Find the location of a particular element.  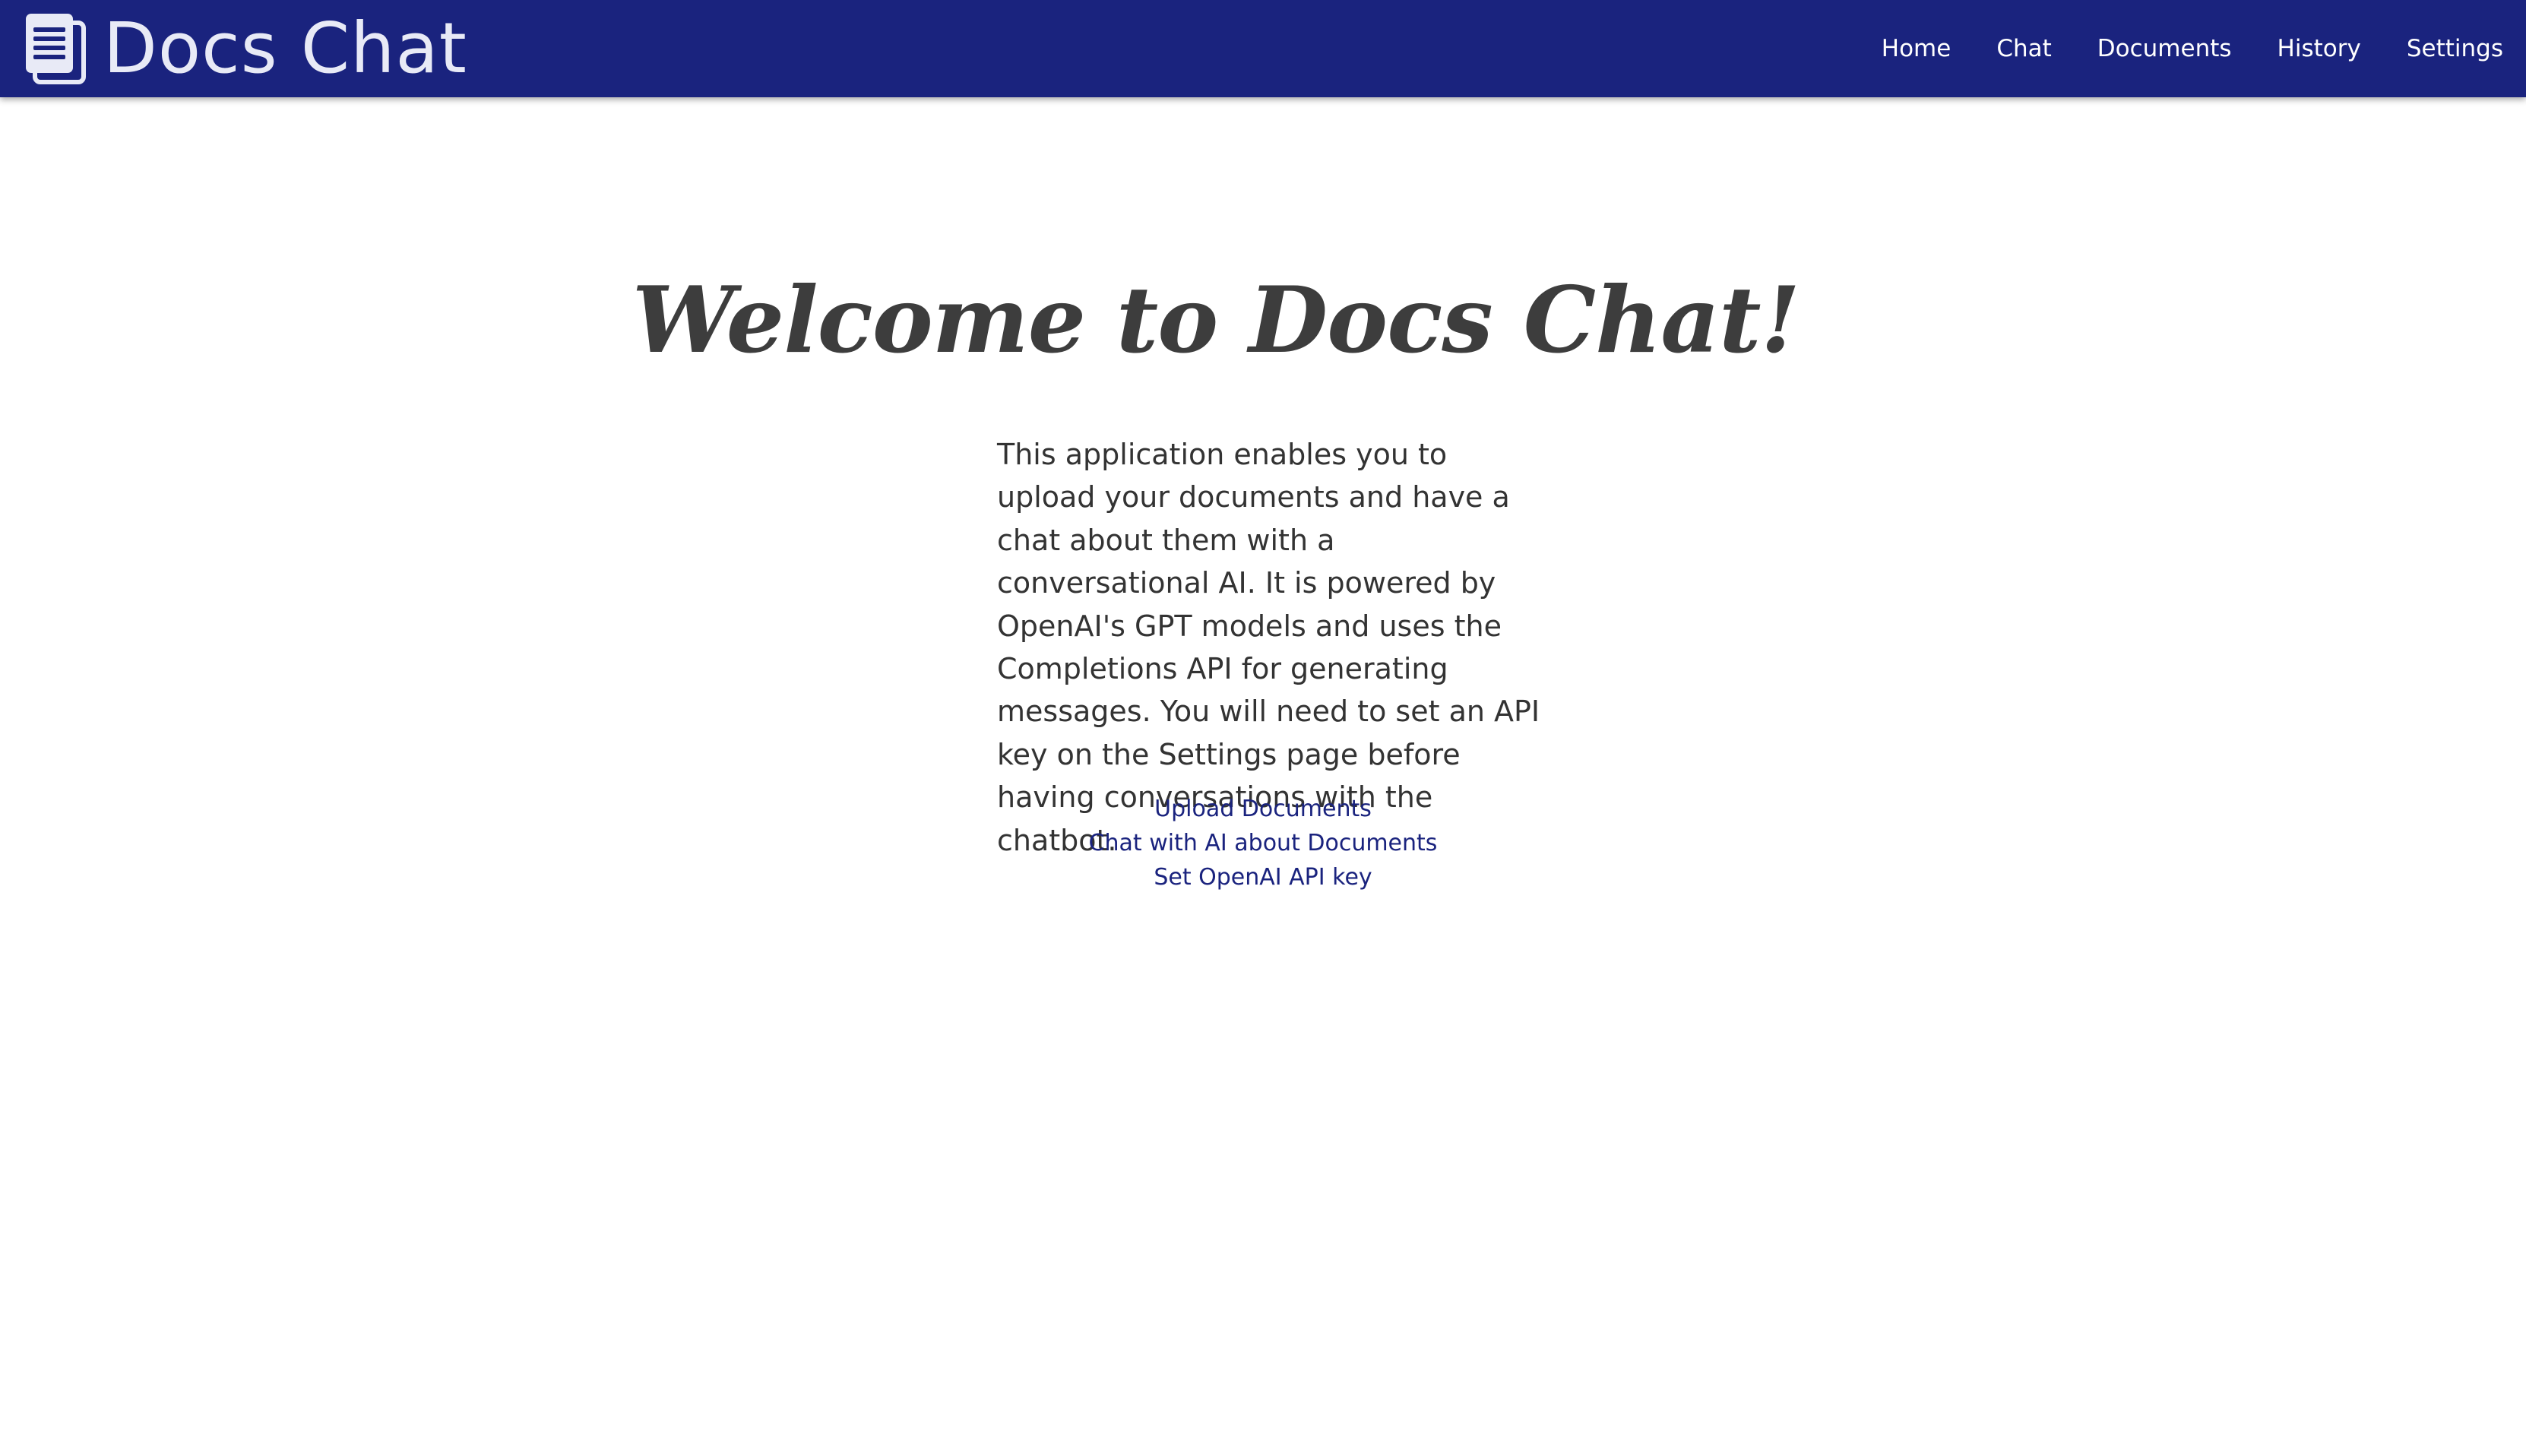

nav-settings: Settings is located at coordinates (2443, 48).